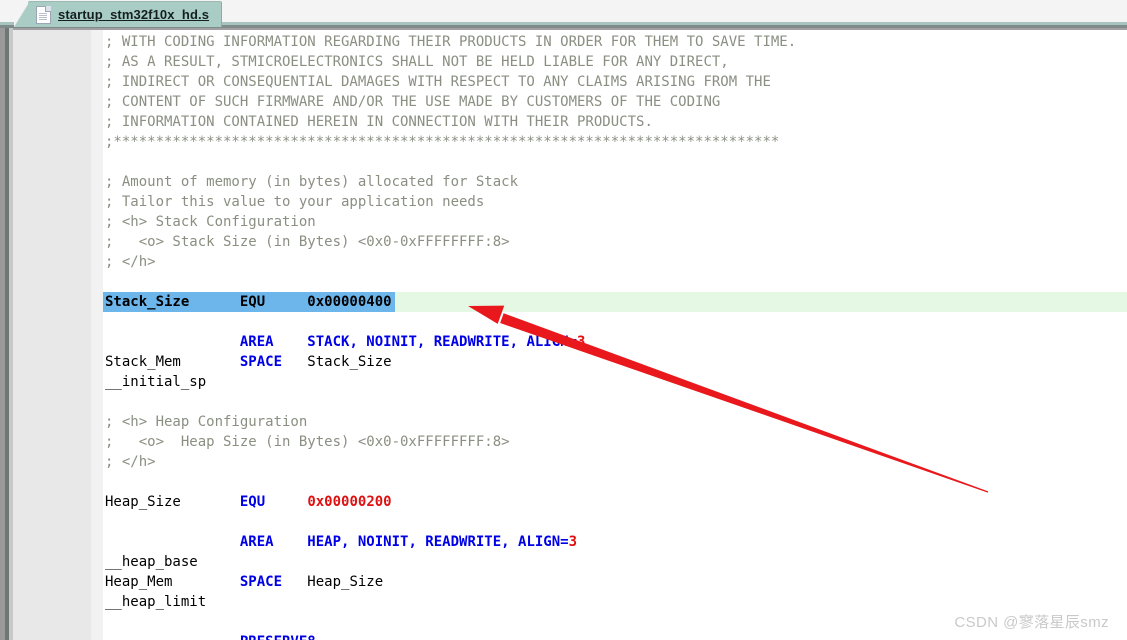 The width and height of the screenshot is (1127, 640). I want to click on tab-startup-file: startup_stm32f10x_hd.s, so click(125, 14).